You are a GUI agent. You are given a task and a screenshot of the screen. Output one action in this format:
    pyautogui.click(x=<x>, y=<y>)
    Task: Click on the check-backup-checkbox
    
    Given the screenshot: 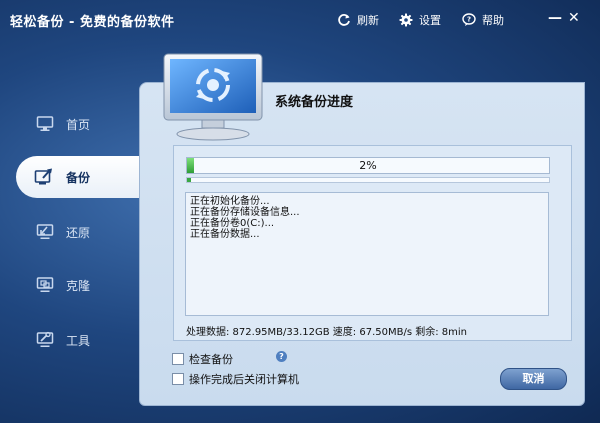 What is the action you would take?
    pyautogui.click(x=178, y=359)
    